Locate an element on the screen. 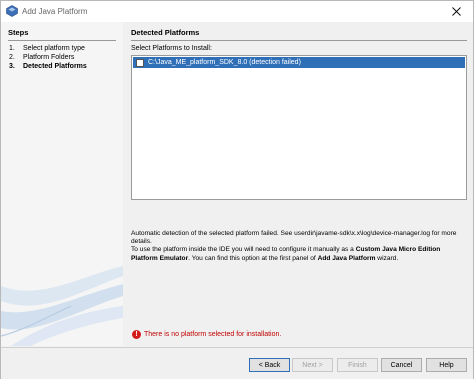 This screenshot has width=474, height=379. step-number: 1. is located at coordinates (12, 48).